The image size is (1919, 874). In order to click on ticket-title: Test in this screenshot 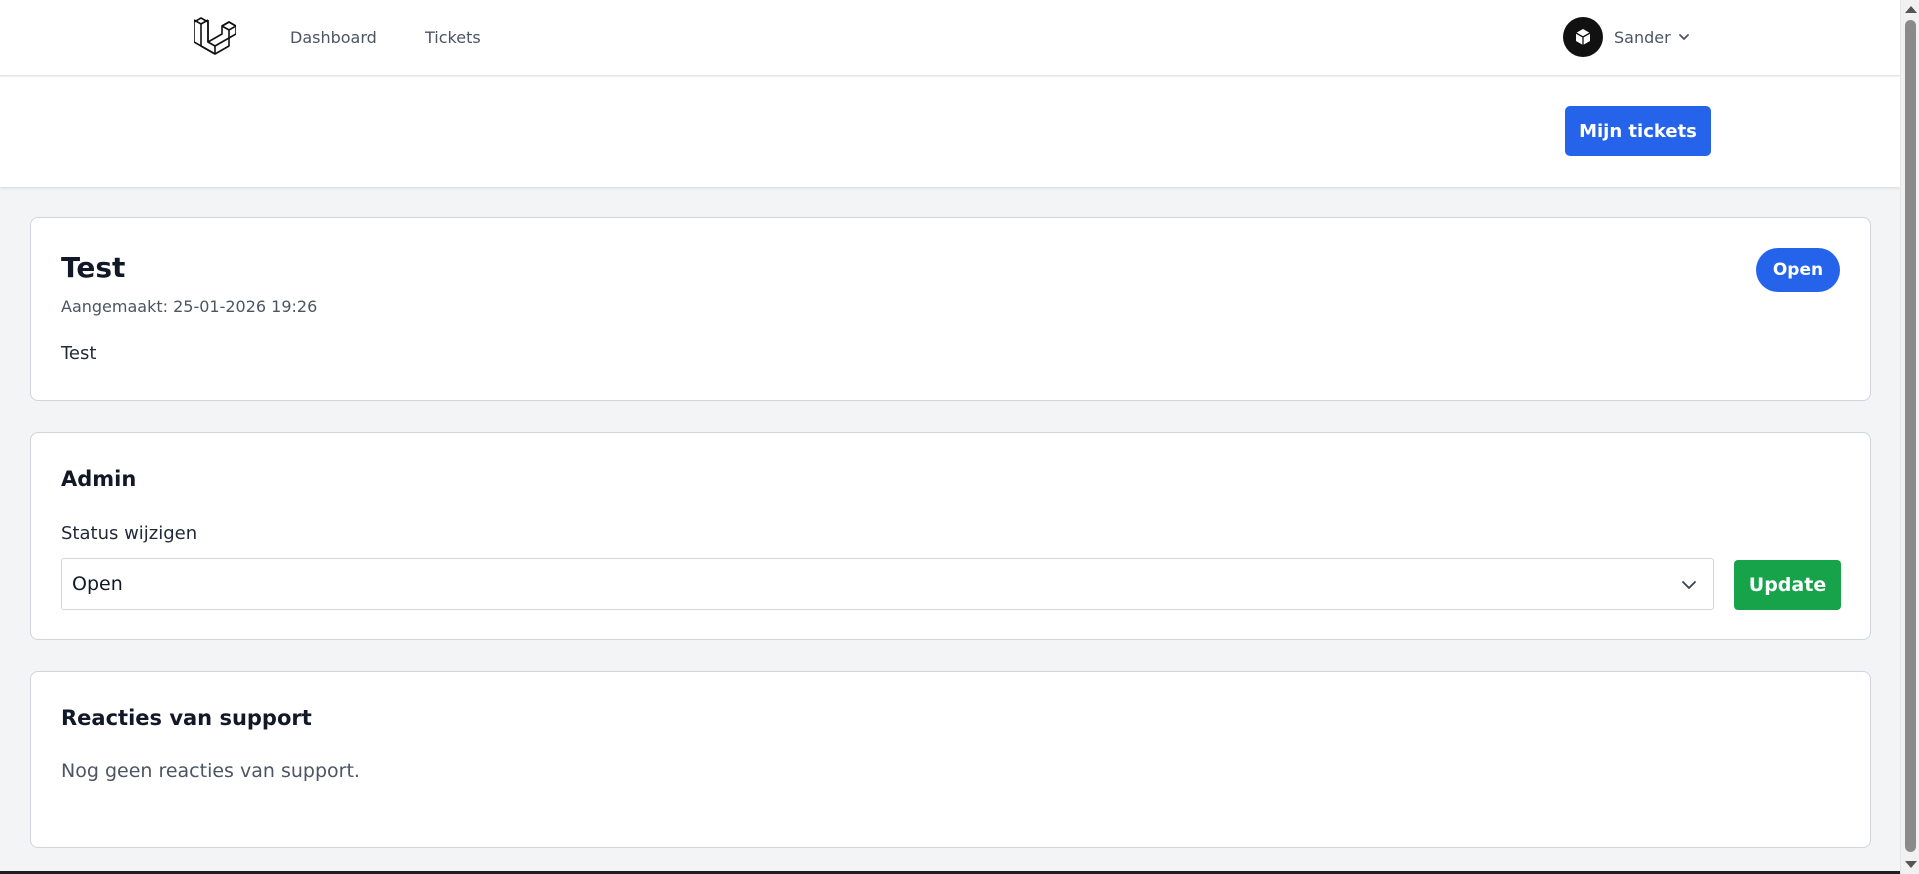, I will do `click(93, 267)`.